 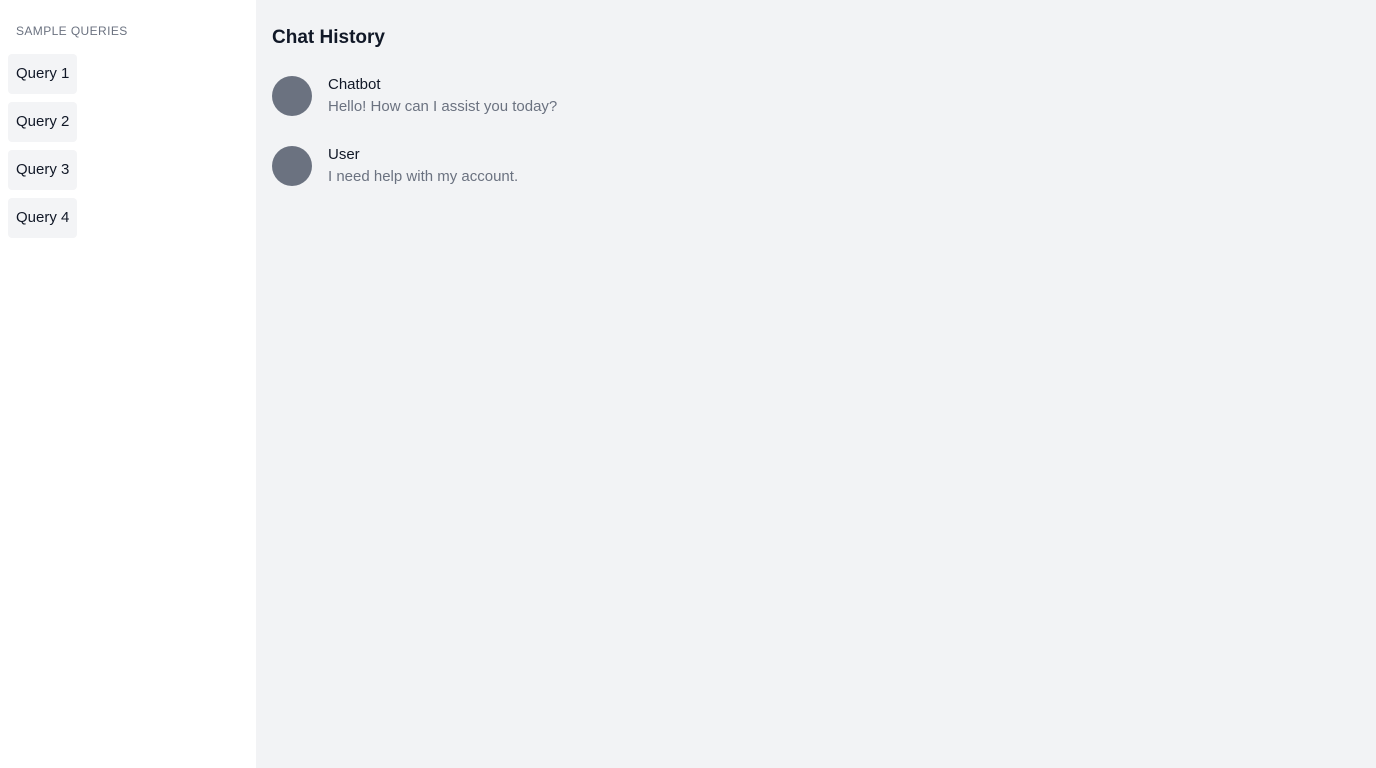 What do you see at coordinates (443, 106) in the screenshot?
I see `message-text: Hello! How can I assist you today?` at bounding box center [443, 106].